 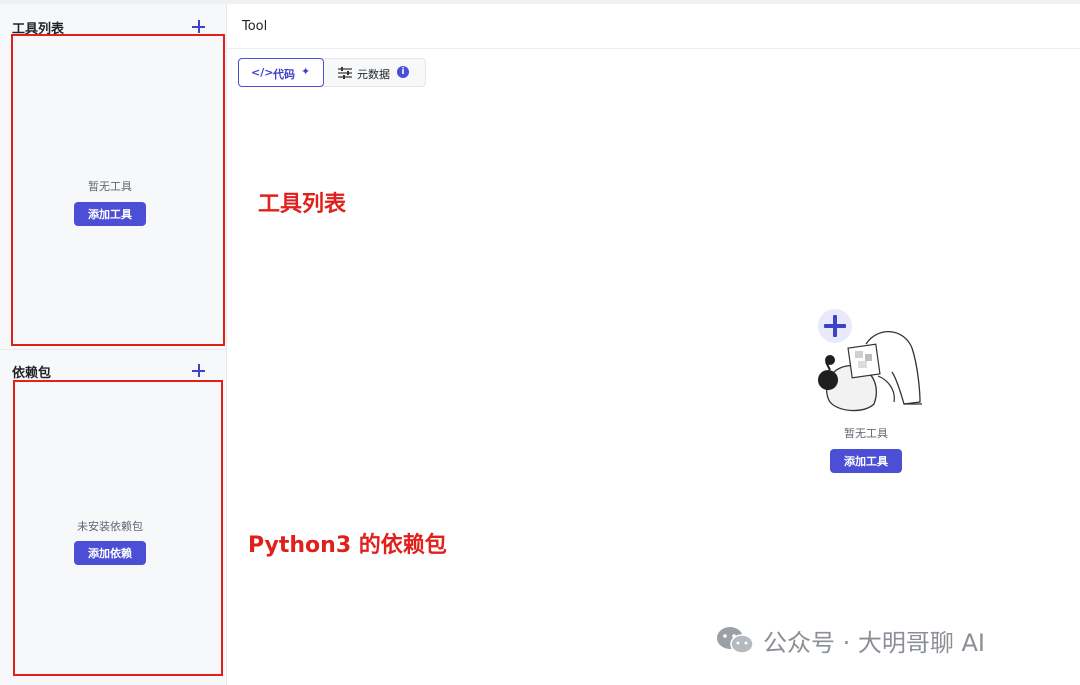 What do you see at coordinates (347, 545) in the screenshot?
I see `deps-annotation-label: Python3 的依赖包` at bounding box center [347, 545].